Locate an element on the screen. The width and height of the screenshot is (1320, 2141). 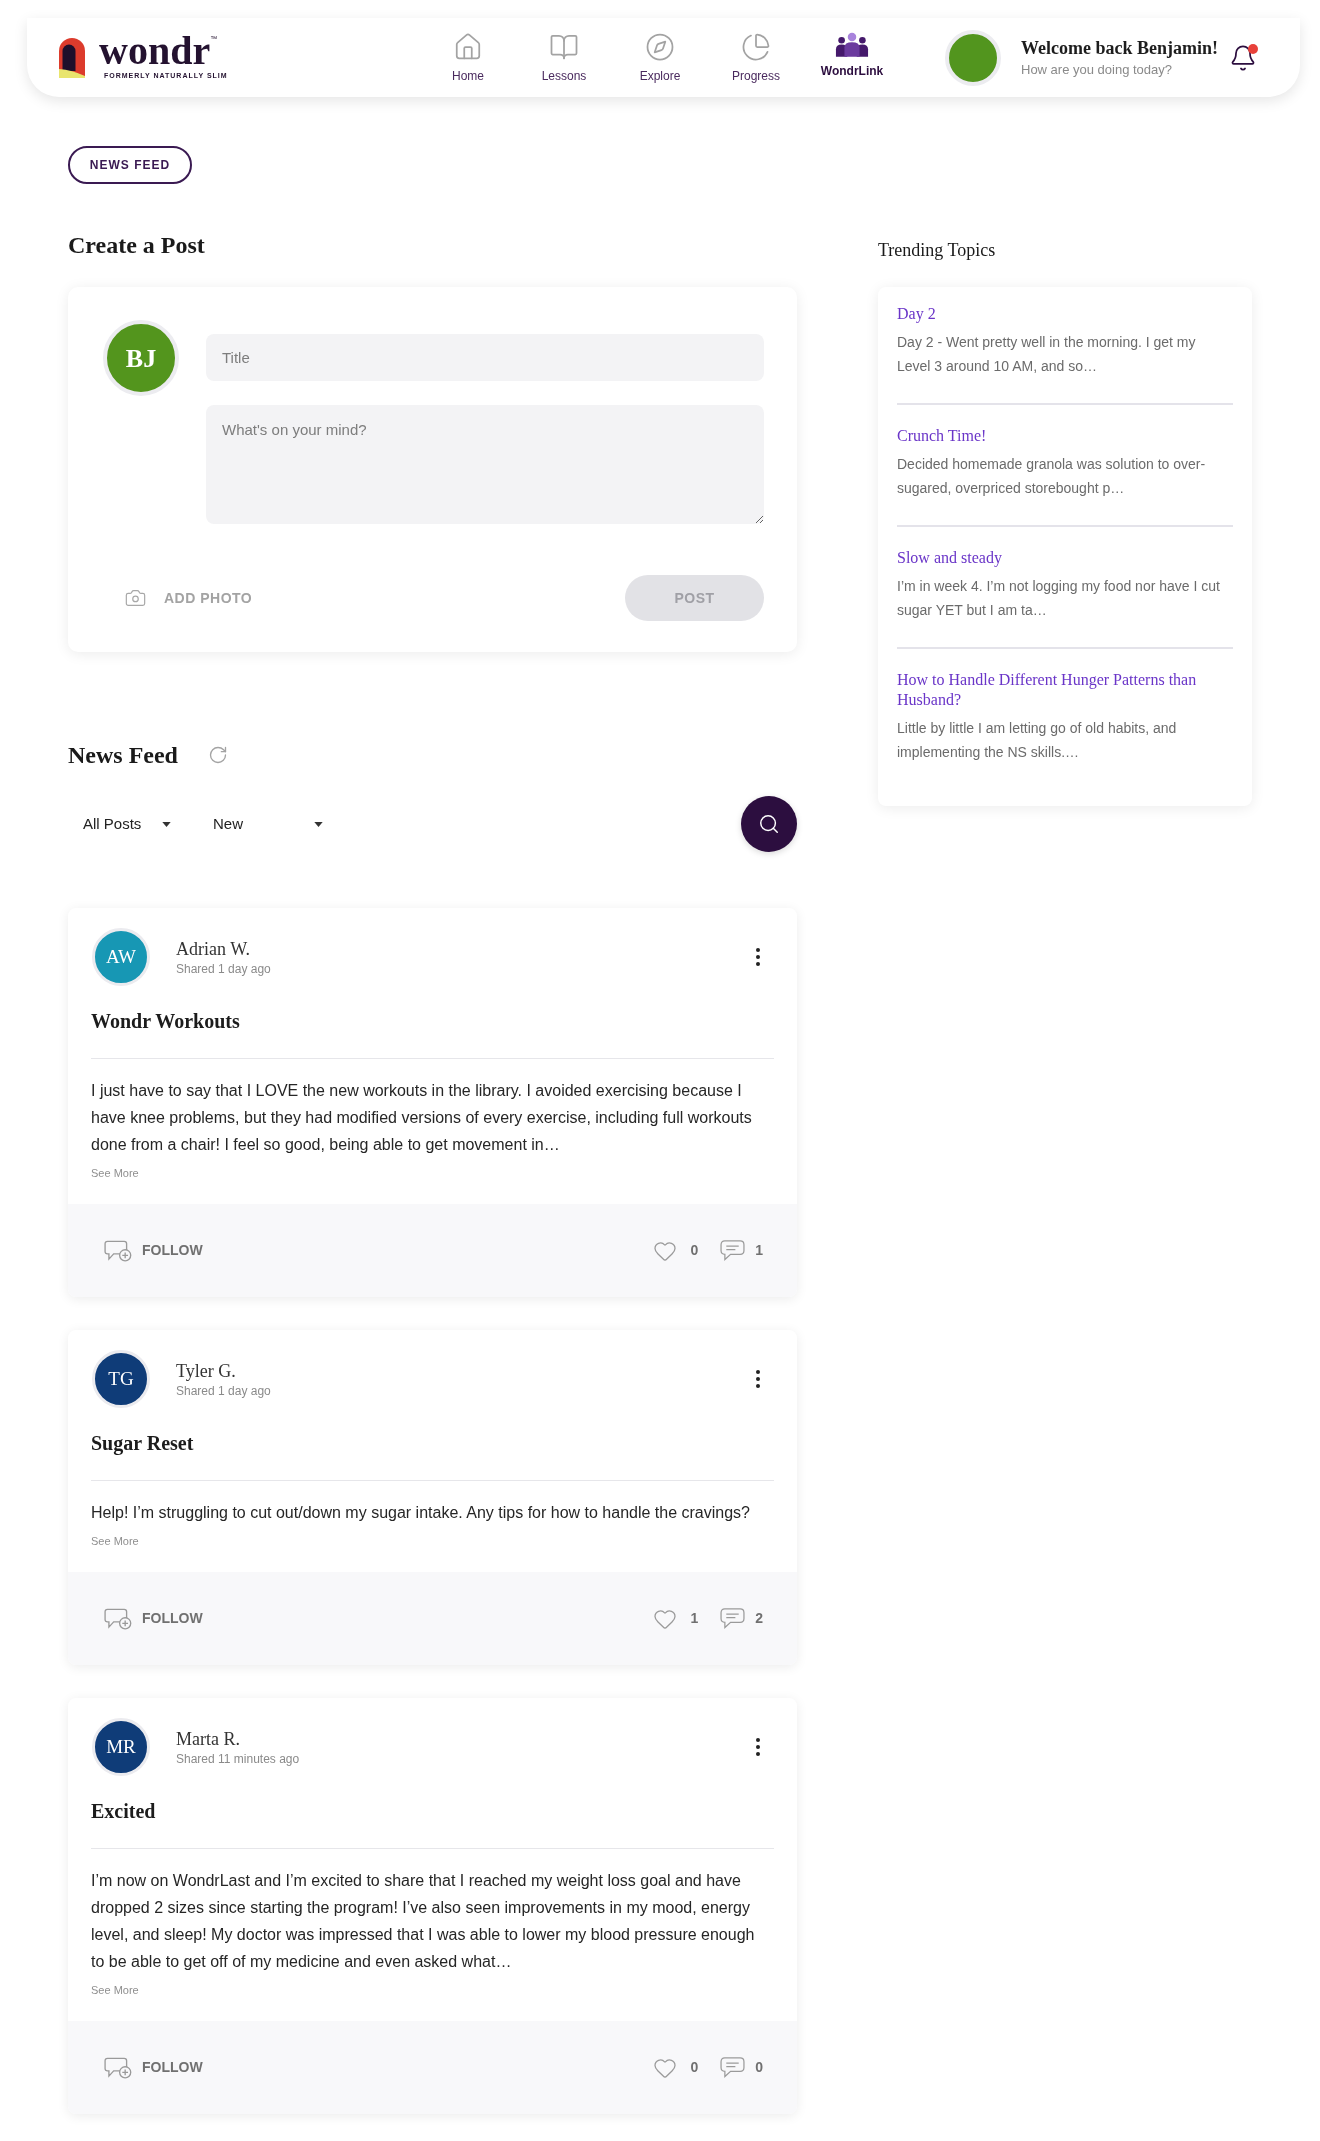
add-photo-button: ADD PHOTO is located at coordinates (188, 598).